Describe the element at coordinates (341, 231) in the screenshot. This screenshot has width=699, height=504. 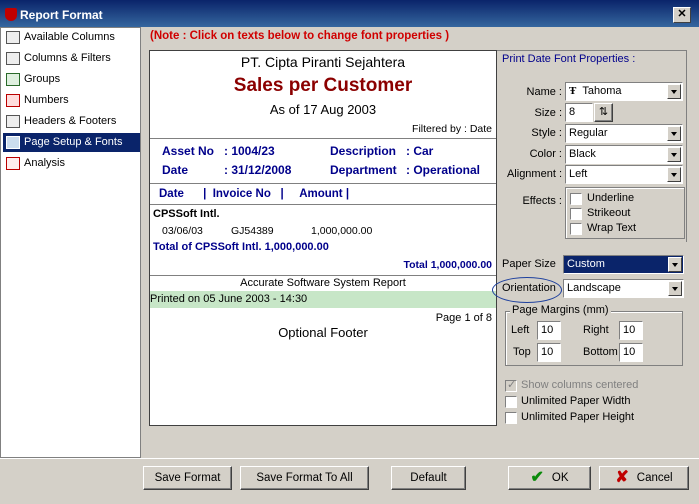
I see `row-amount: 1,000,000.00` at that location.